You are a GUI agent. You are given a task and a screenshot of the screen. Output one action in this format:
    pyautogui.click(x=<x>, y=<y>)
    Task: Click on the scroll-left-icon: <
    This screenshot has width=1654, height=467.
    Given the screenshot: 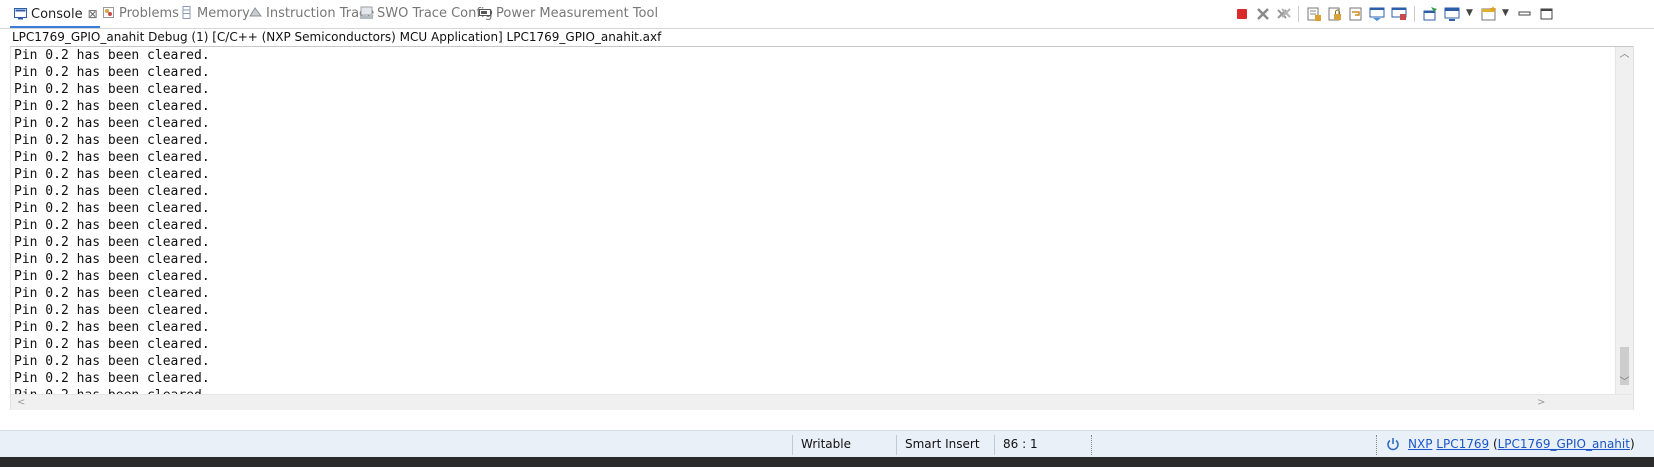 What is the action you would take?
    pyautogui.click(x=21, y=402)
    